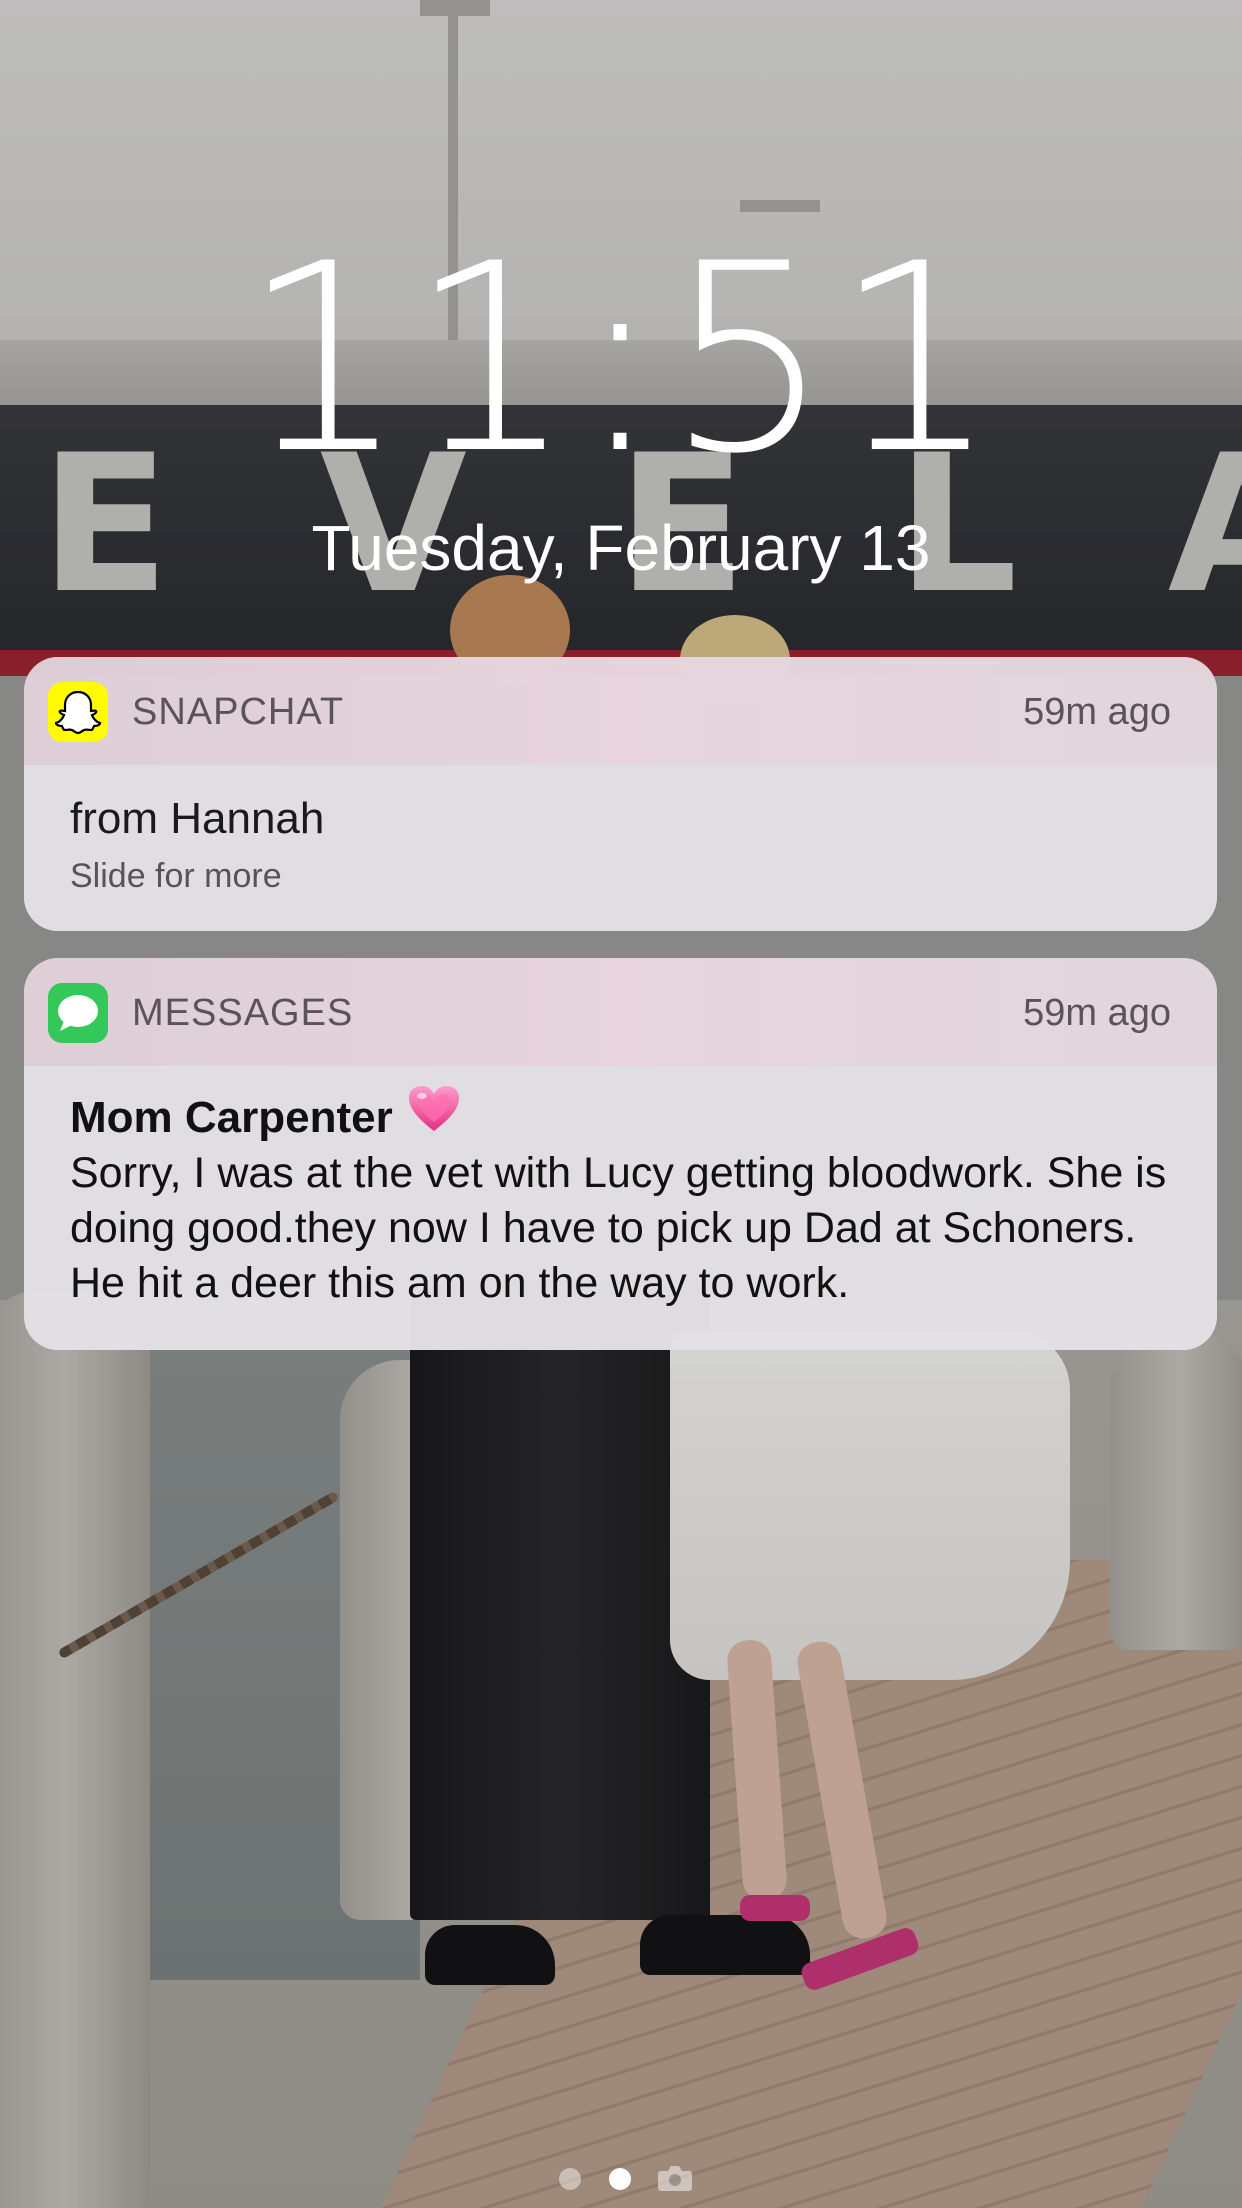 Image resolution: width=1242 pixels, height=2208 pixels. What do you see at coordinates (620, 1012) in the screenshot?
I see `notification-header: MESSAGES 59m ago` at bounding box center [620, 1012].